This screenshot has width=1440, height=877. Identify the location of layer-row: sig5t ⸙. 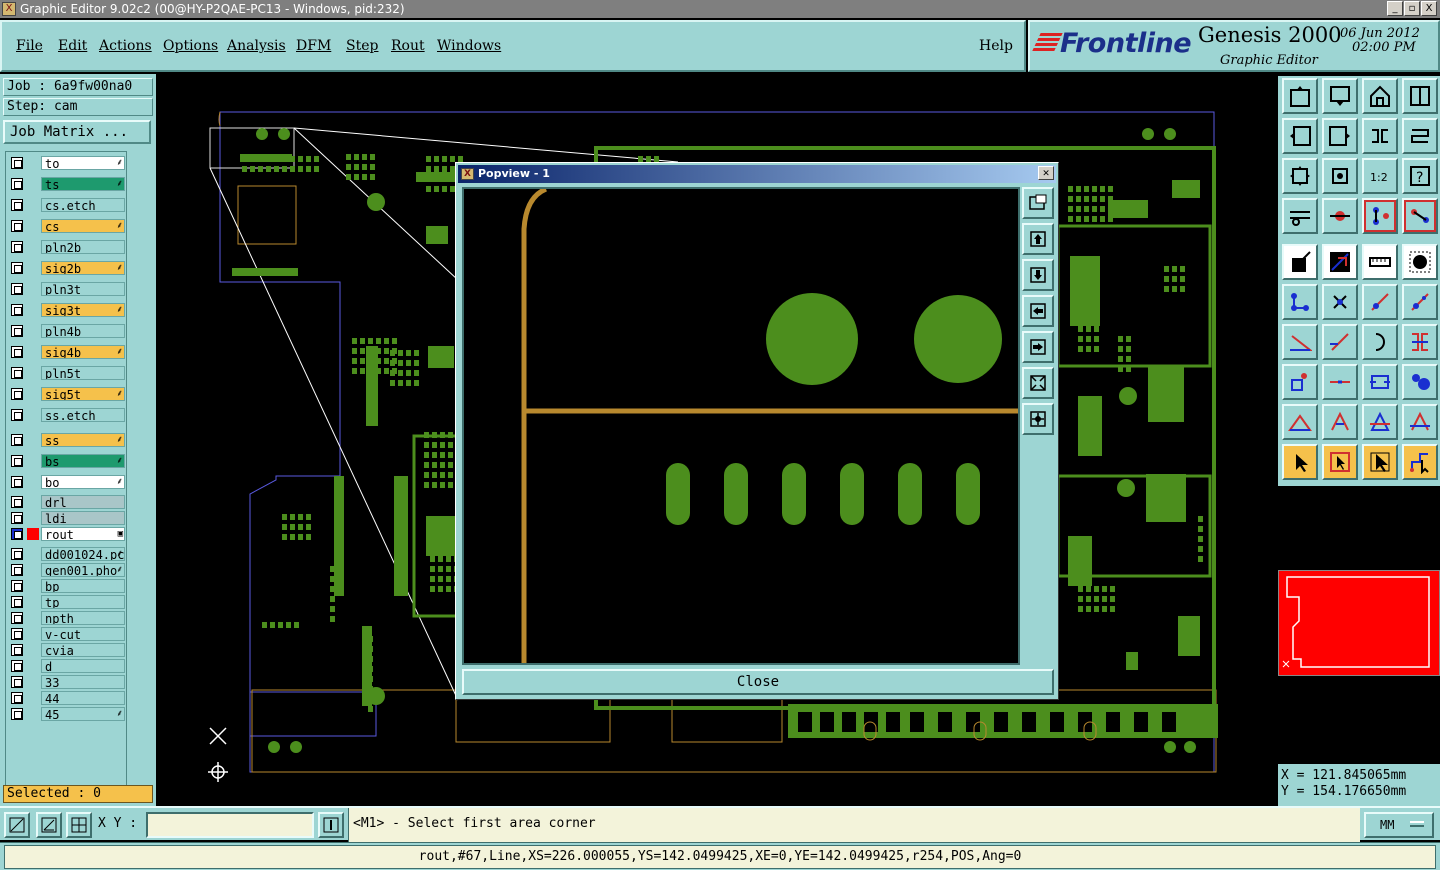
(67, 394).